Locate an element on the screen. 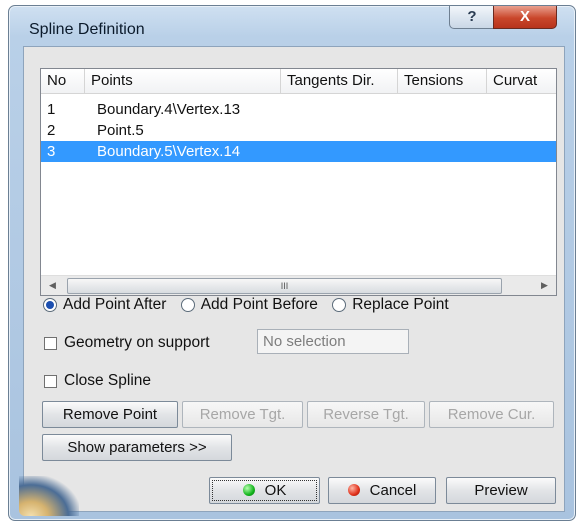  add-point-before-label: Add Point Before is located at coordinates (259, 304).